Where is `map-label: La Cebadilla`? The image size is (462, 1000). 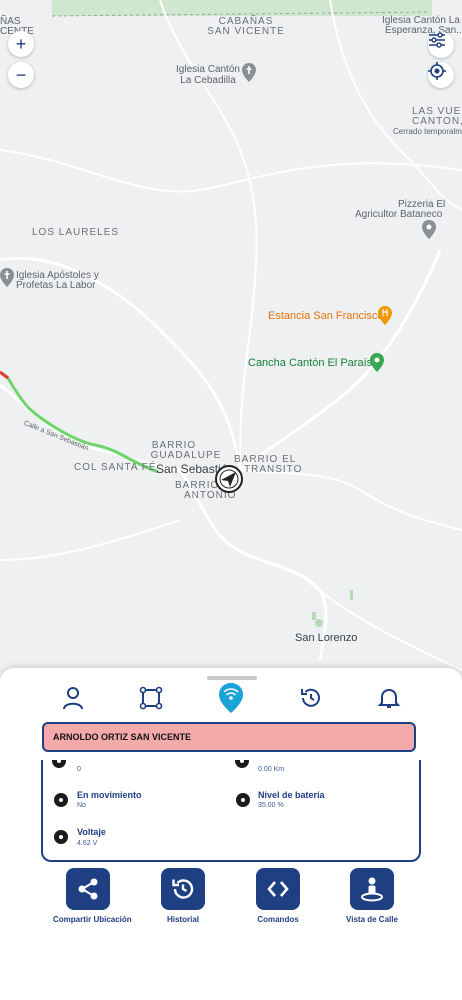 map-label: La Cebadilla is located at coordinates (208, 80).